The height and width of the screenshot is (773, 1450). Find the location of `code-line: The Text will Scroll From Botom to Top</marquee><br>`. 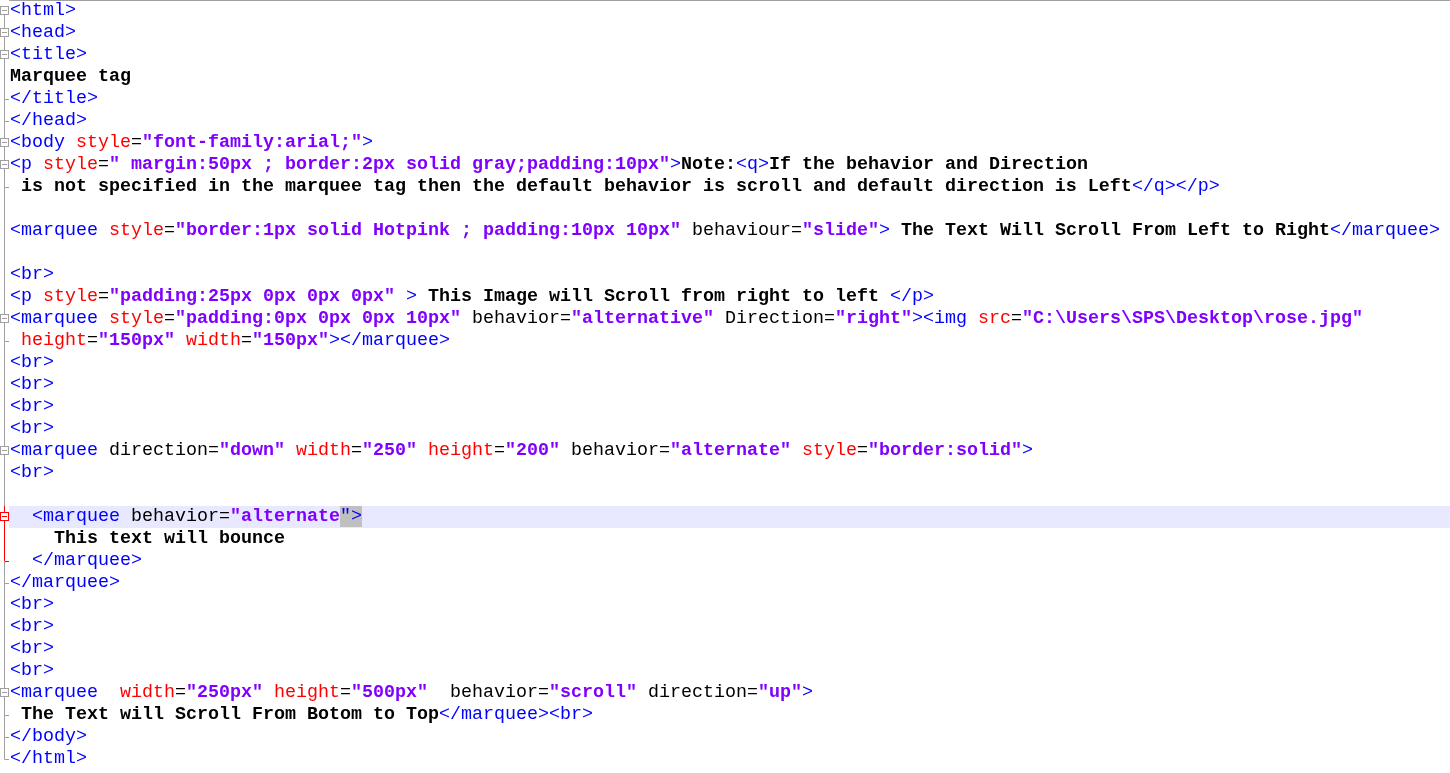

code-line: The Text will Scroll From Botom to Top</marquee><br> is located at coordinates (306, 715).